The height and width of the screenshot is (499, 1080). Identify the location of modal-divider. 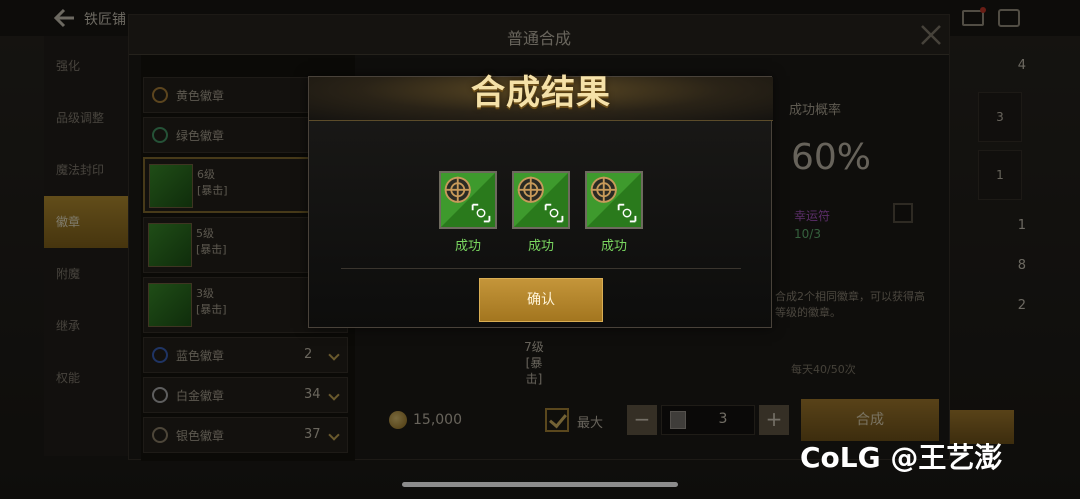
(541, 268).